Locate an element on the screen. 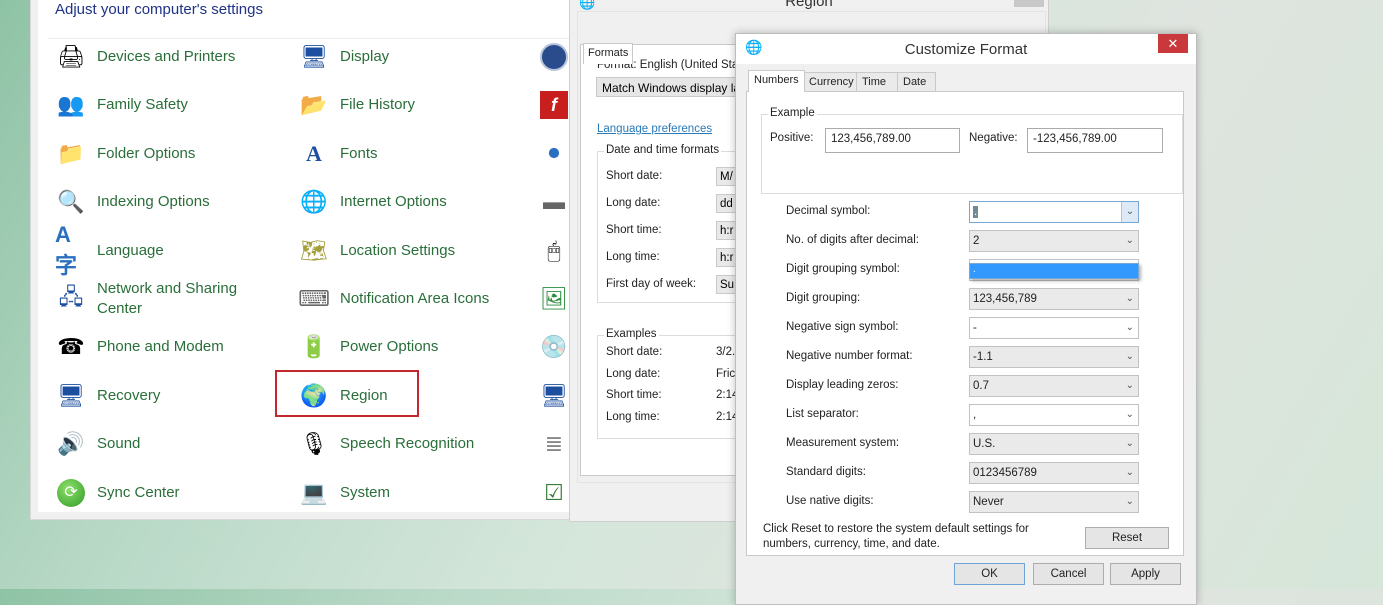 The height and width of the screenshot is (605, 1383). keyboard-icon: ▬ is located at coordinates (554, 201).